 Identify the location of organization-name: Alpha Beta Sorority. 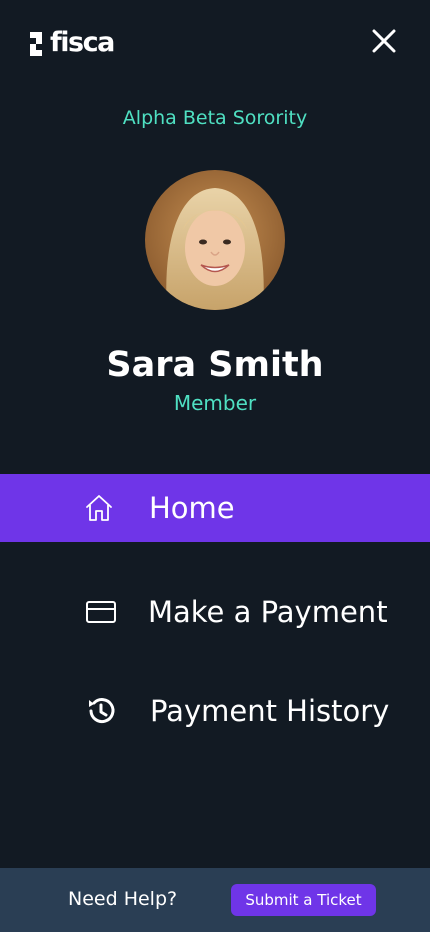
(215, 118).